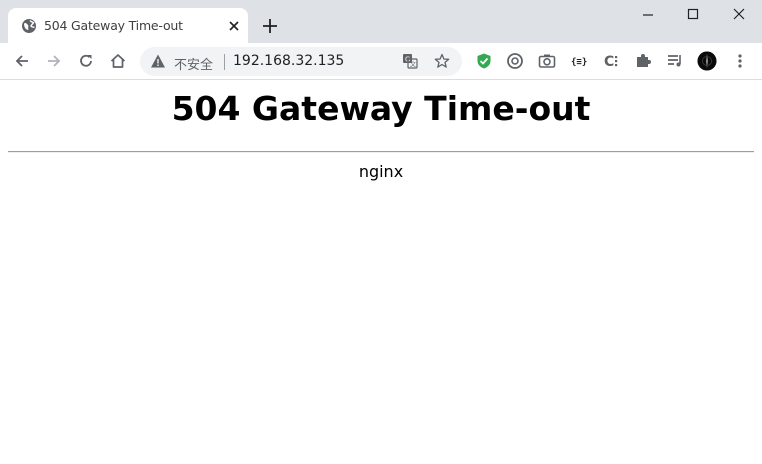 The image size is (762, 464). I want to click on reload-icon, so click(86, 61).